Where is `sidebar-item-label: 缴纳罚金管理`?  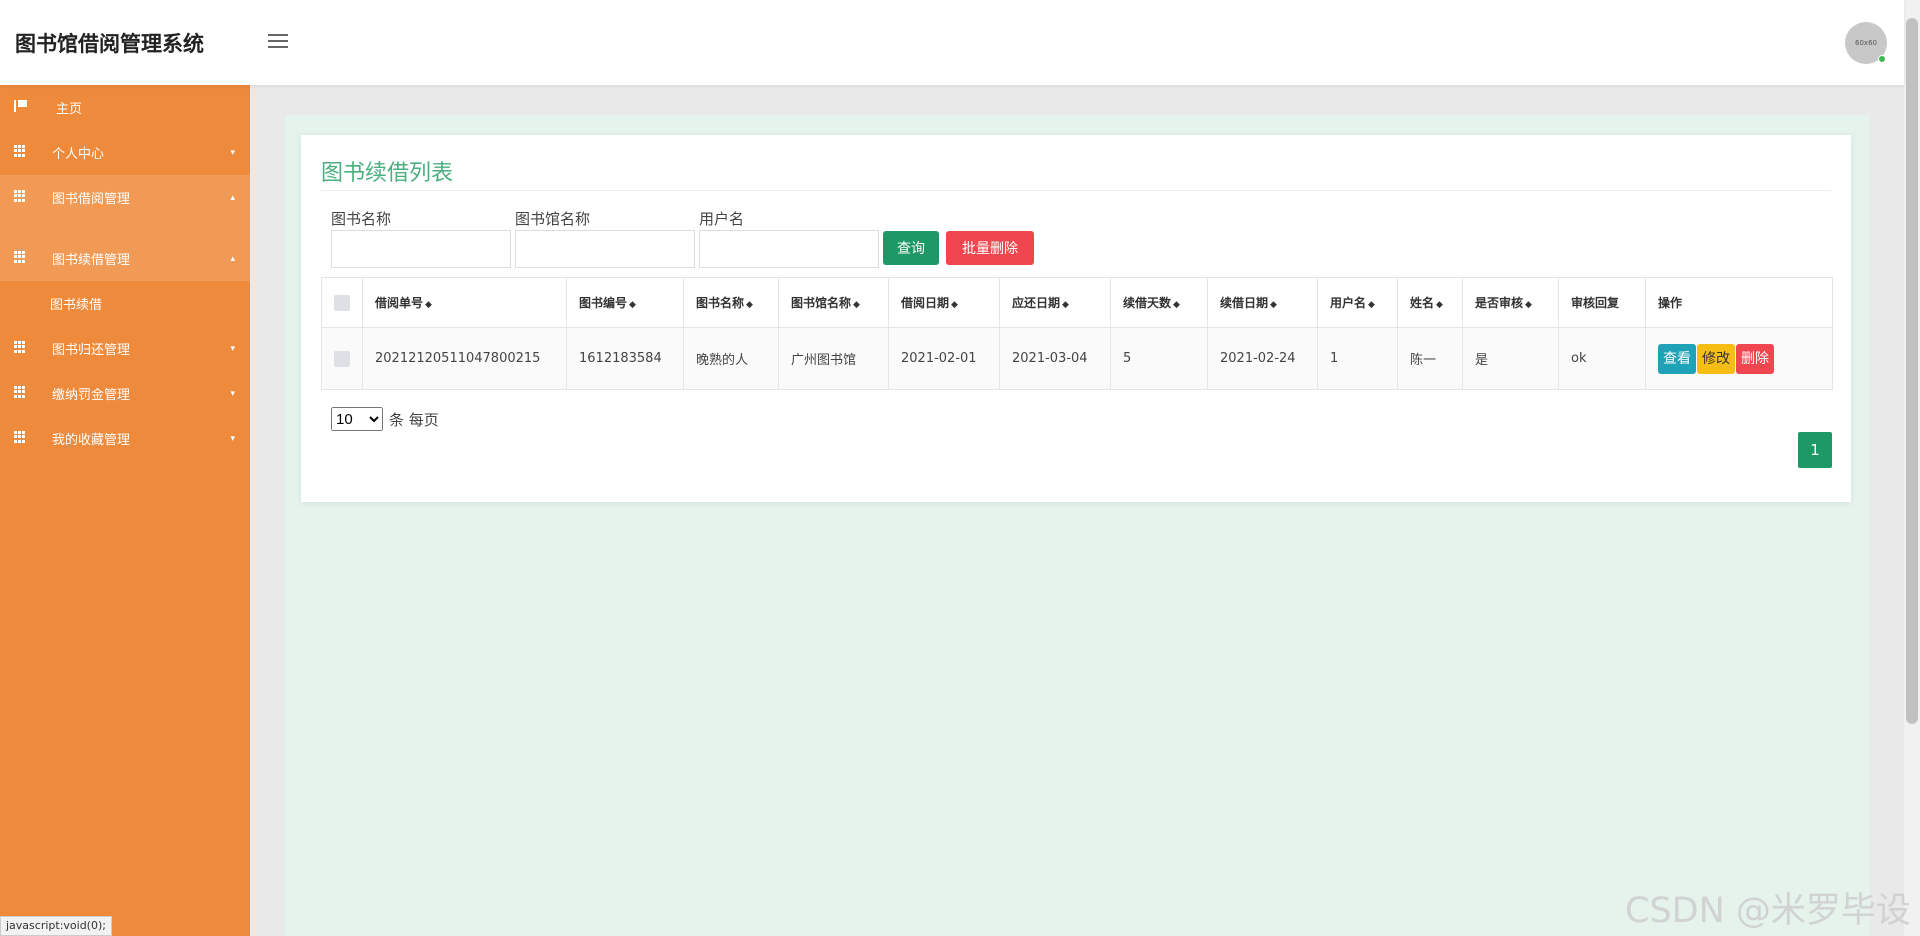 sidebar-item-label: 缴纳罚金管理 is located at coordinates (91, 395).